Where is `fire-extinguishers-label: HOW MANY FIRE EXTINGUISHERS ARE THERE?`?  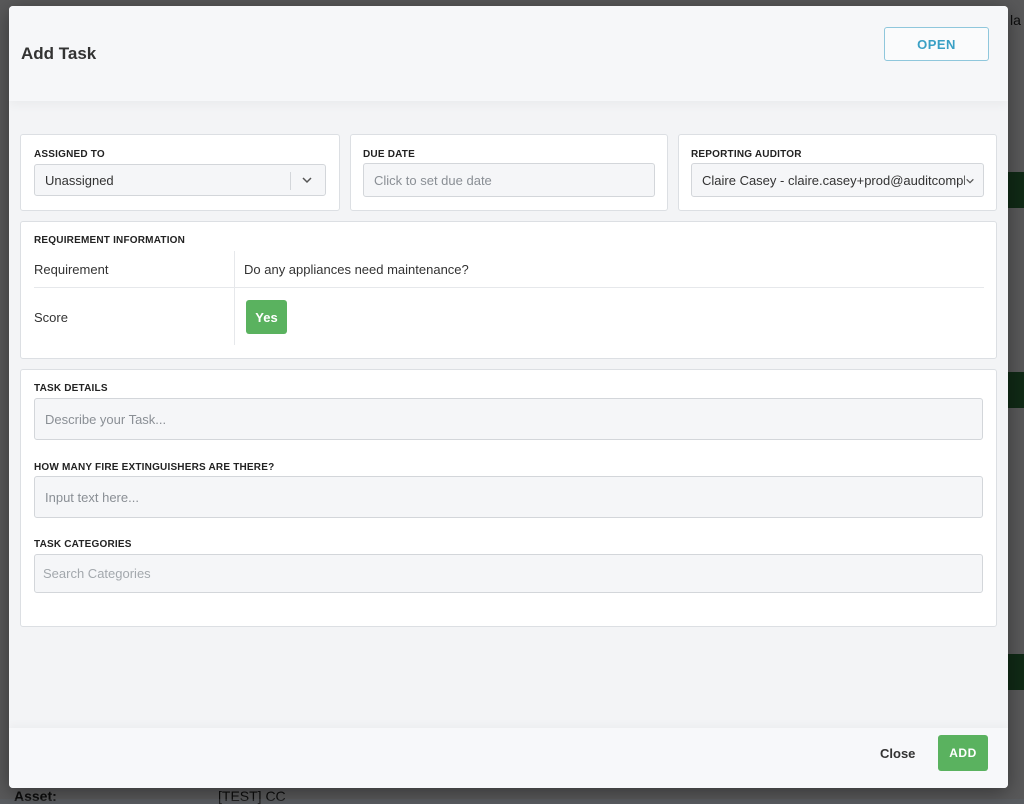 fire-extinguishers-label: HOW MANY FIRE EXTINGUISHERS ARE THERE? is located at coordinates (154, 467).